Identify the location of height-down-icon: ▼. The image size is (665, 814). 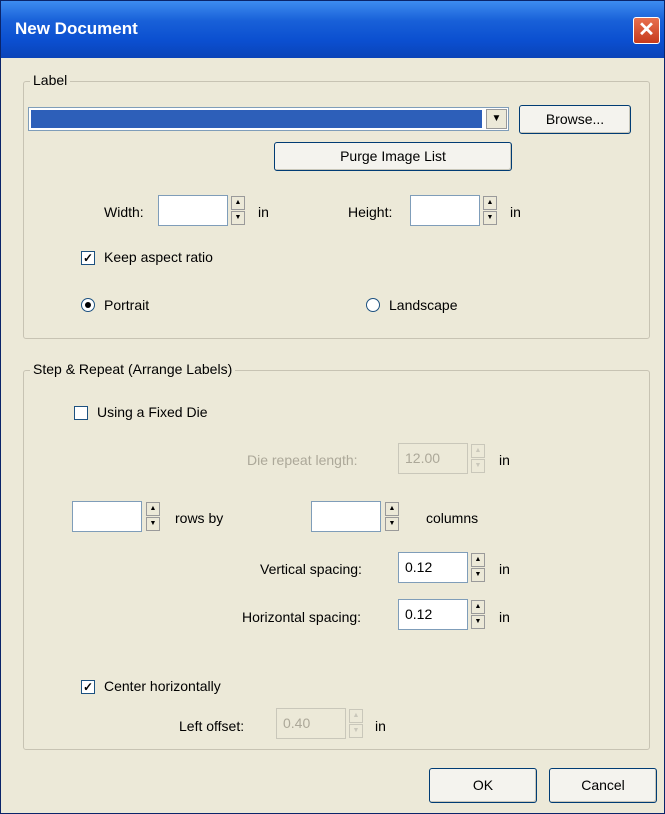
(490, 218).